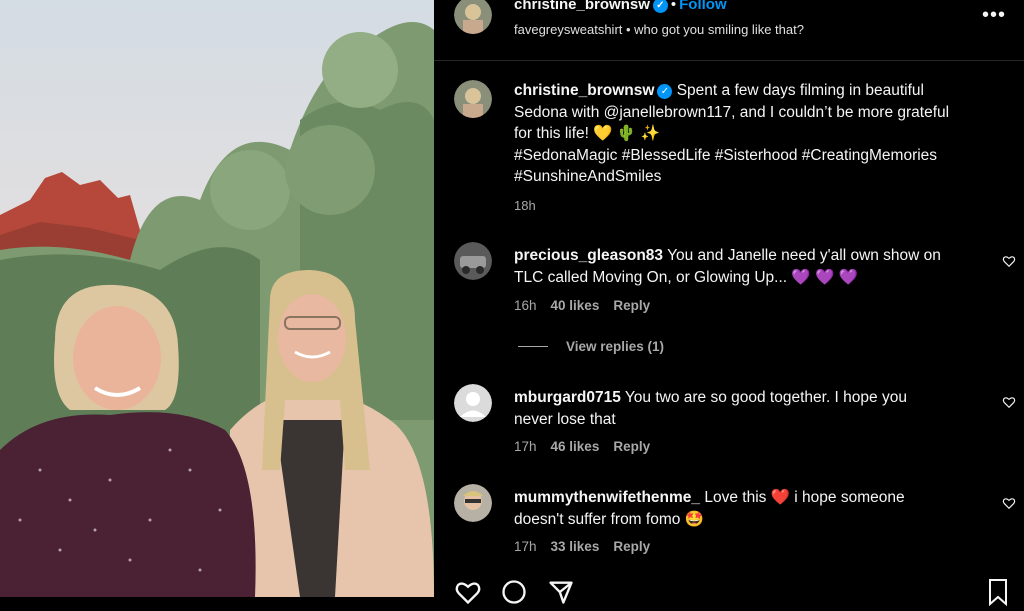  What do you see at coordinates (575, 446) in the screenshot?
I see `comment-likes: 46 likes` at bounding box center [575, 446].